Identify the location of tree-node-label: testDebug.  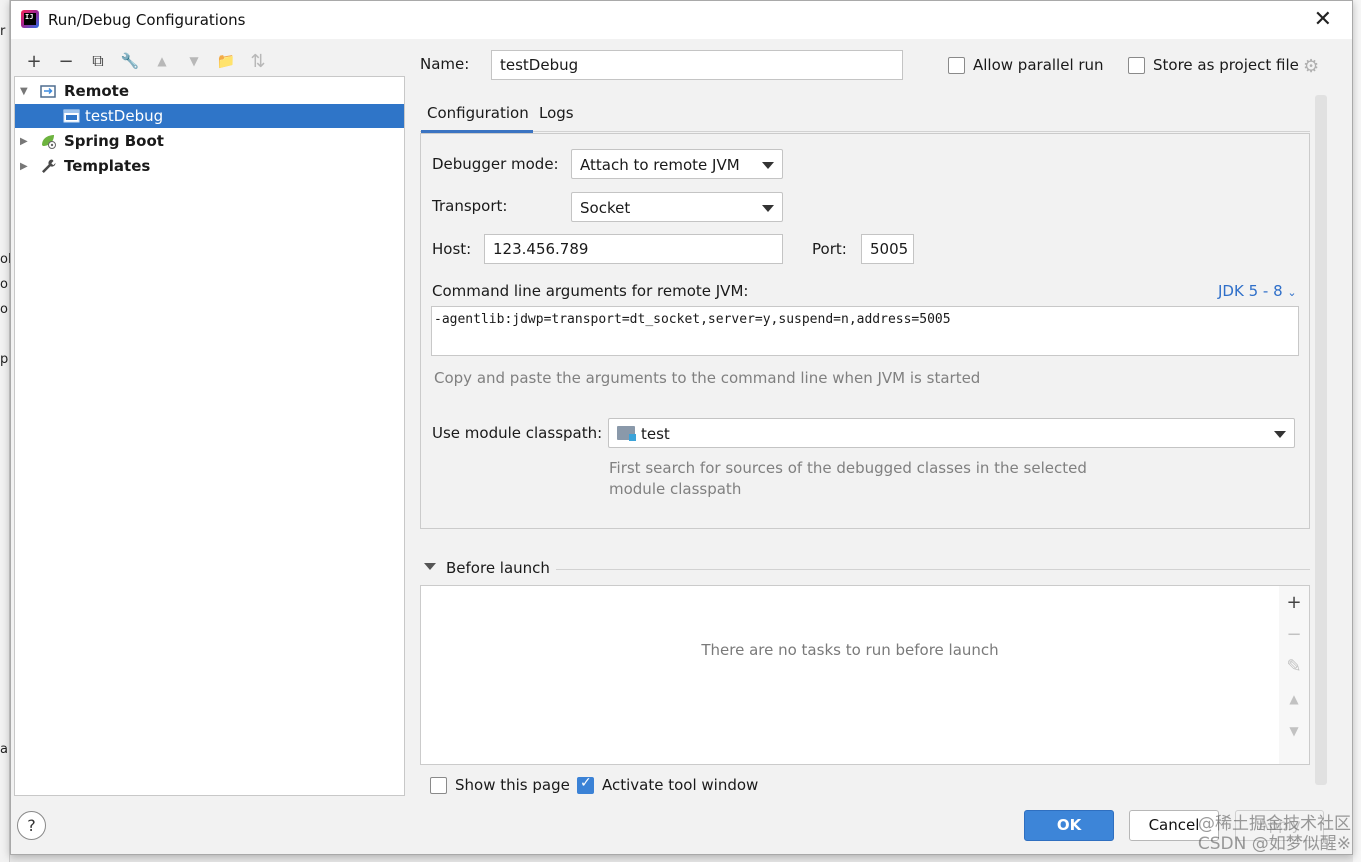
(124, 116).